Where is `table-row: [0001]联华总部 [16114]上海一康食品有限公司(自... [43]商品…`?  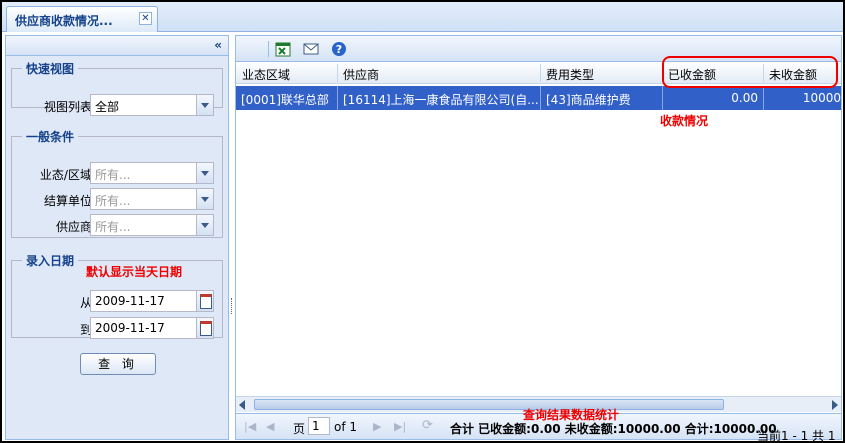
table-row: [0001]联华总部 [16114]上海一康食品有限公司(自... [43]商品… is located at coordinates (538, 98).